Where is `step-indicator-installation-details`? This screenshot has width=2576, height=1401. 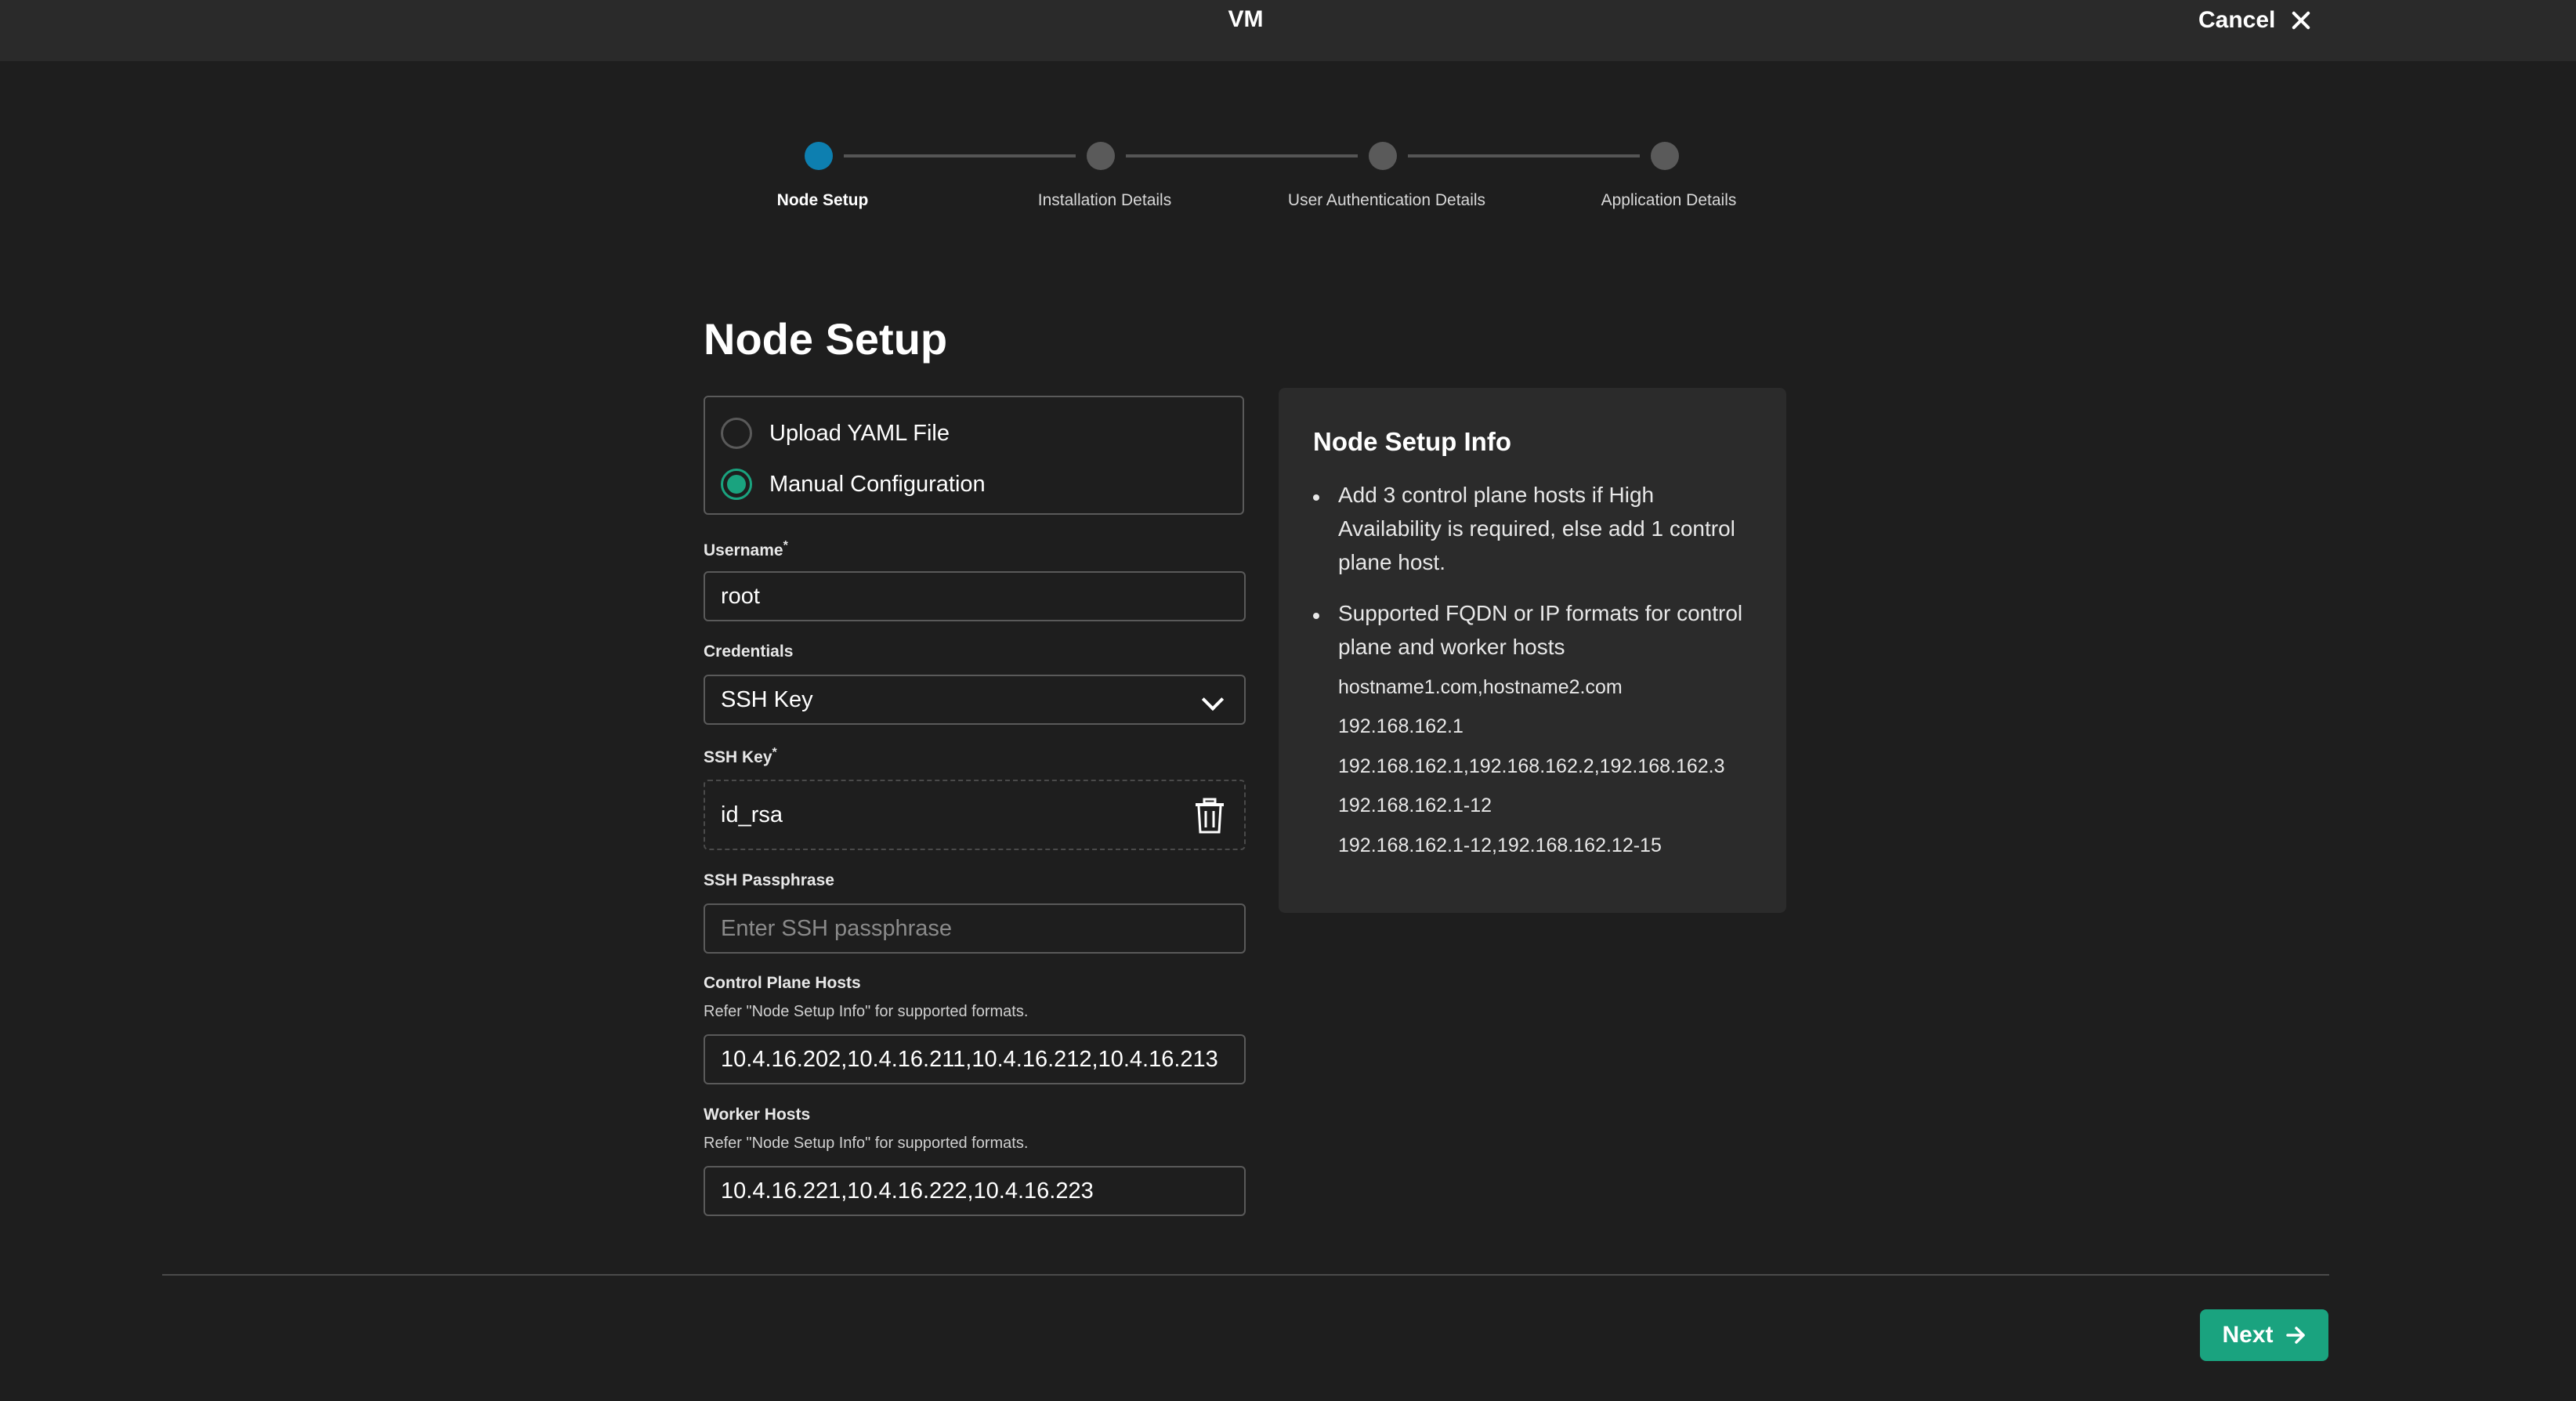 step-indicator-installation-details is located at coordinates (1101, 156).